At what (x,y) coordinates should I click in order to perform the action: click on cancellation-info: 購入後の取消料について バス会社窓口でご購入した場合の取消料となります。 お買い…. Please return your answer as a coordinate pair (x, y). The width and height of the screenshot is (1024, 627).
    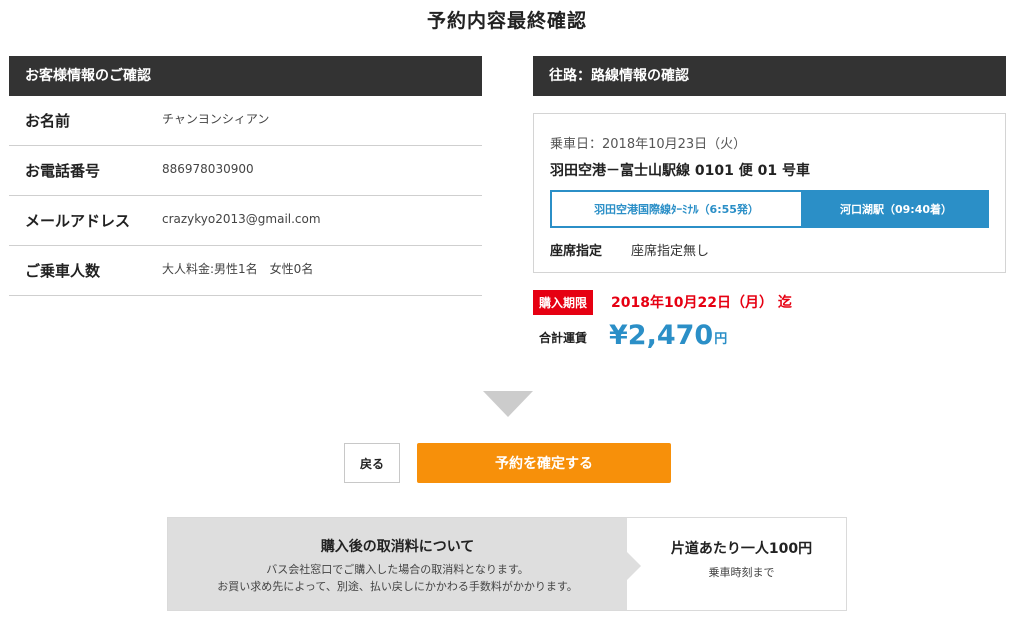
    Looking at the image, I should click on (404, 564).